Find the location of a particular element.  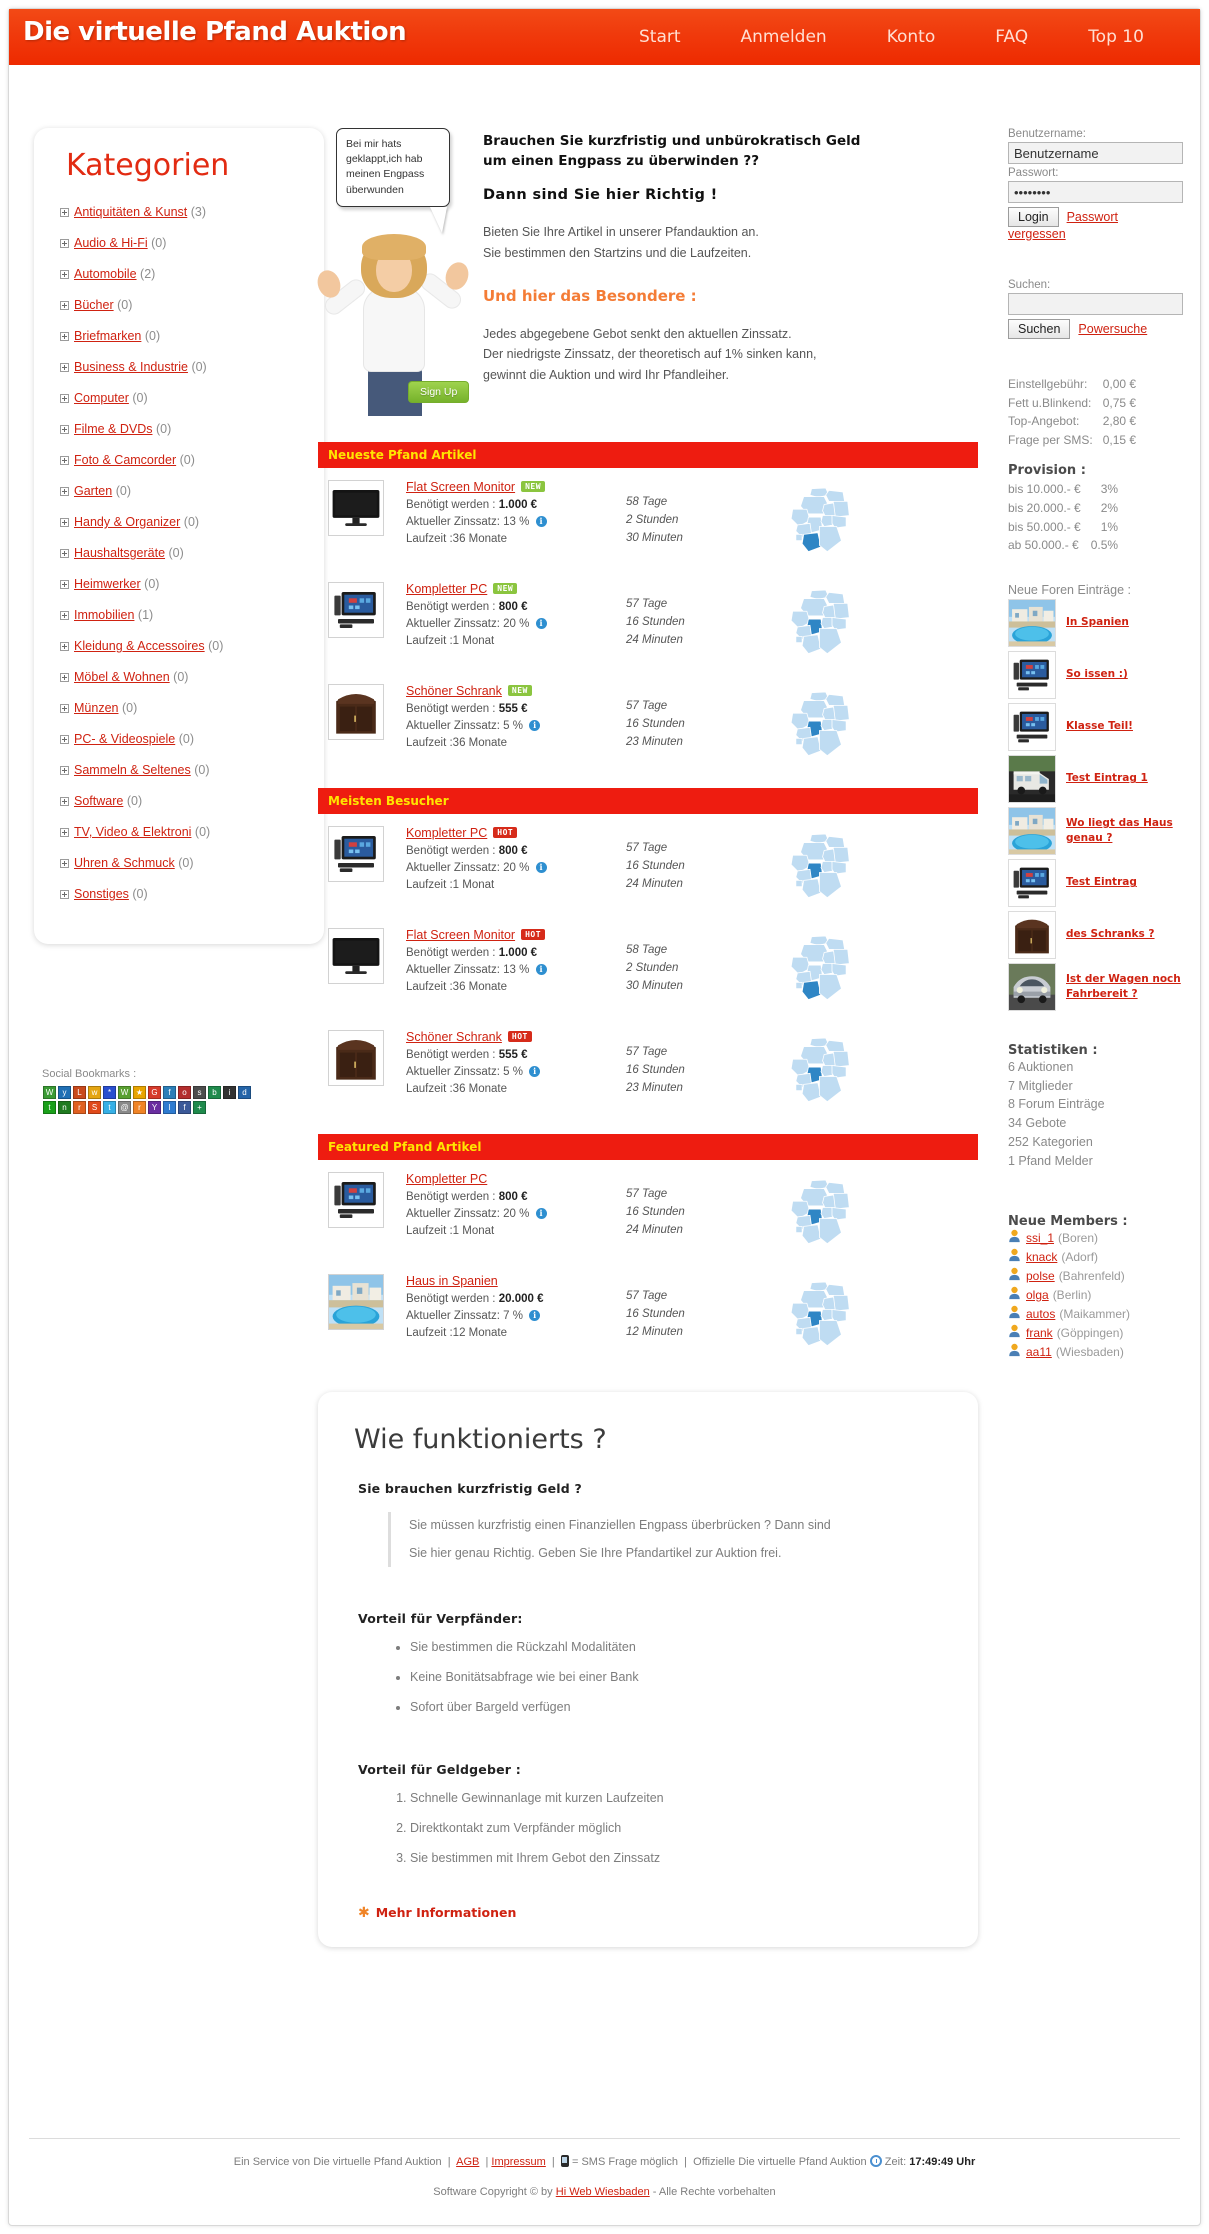

login-button: Login is located at coordinates (1033, 217).